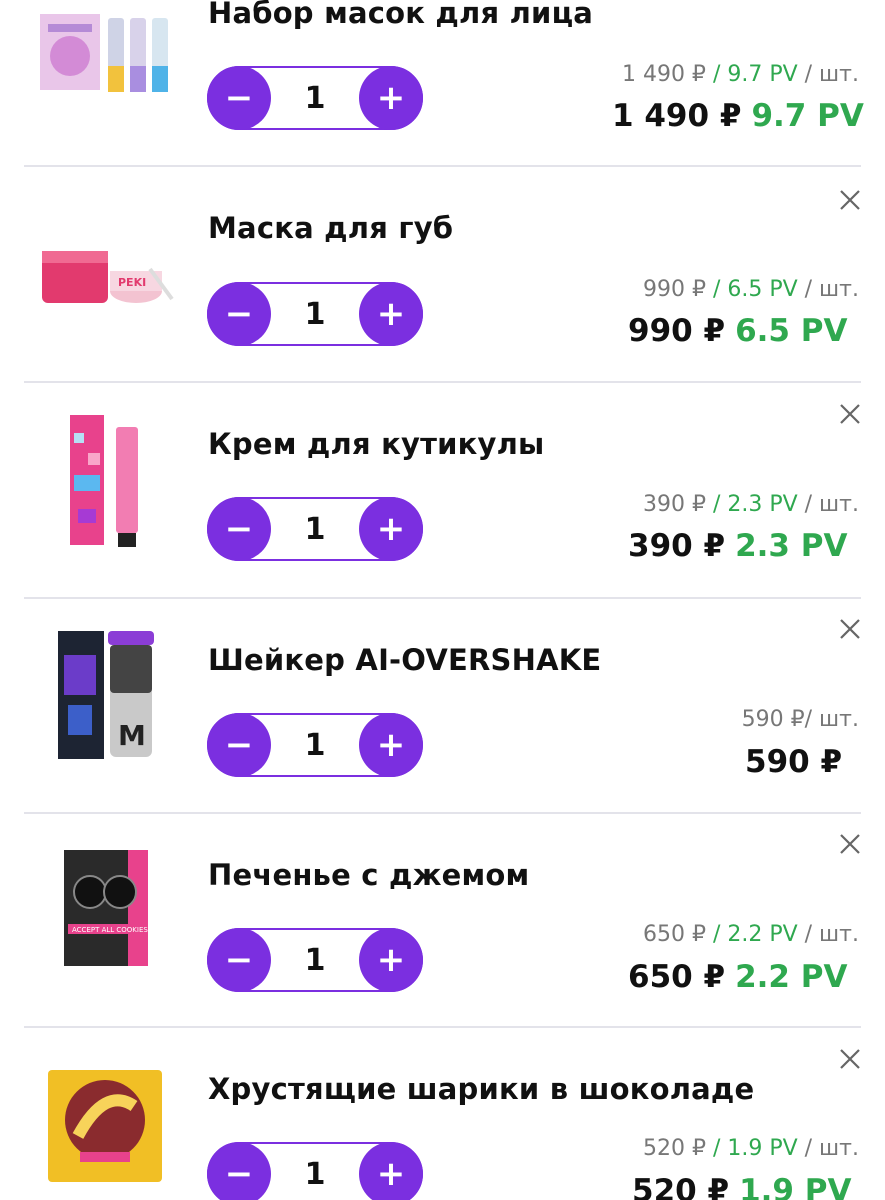 Image resolution: width=885 pixels, height=1200 pixels. I want to click on total-price-line: 650 ₽2.2 PV, so click(738, 977).